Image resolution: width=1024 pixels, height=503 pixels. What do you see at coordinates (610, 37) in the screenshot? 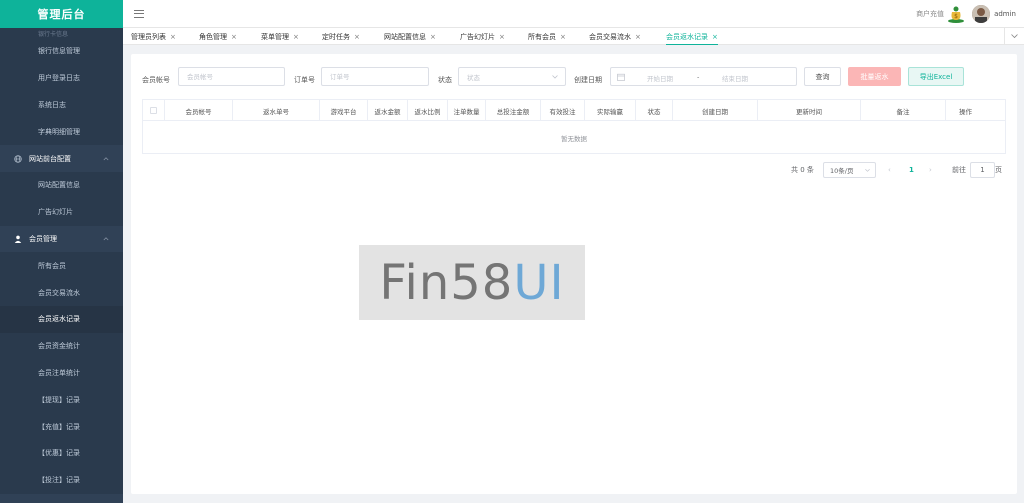
I see `tab-label: 会员交易流水` at bounding box center [610, 37].